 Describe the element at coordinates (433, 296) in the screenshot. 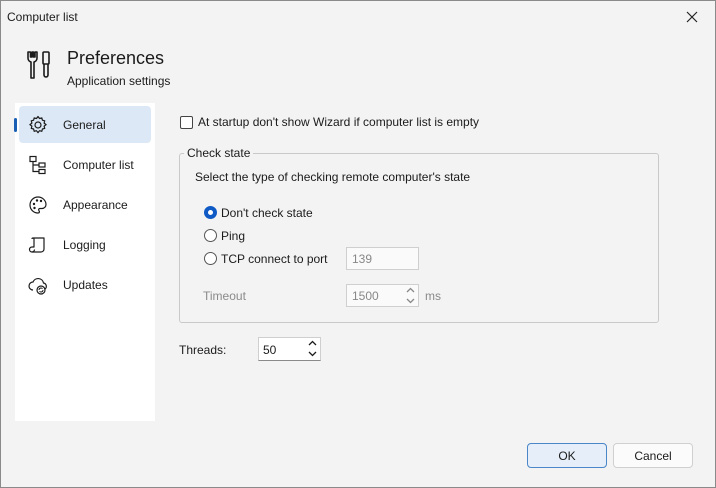

I see `timeout-unit: ms` at that location.